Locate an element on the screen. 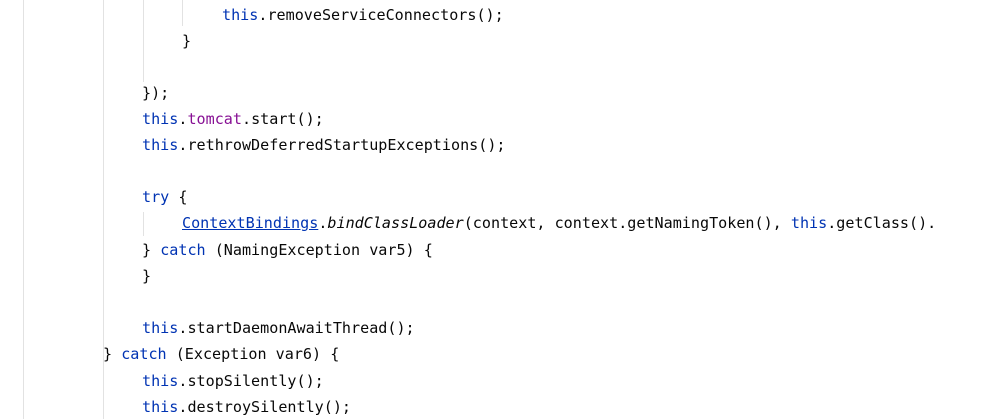 The width and height of the screenshot is (1006, 419). code-text: { is located at coordinates (178, 197).